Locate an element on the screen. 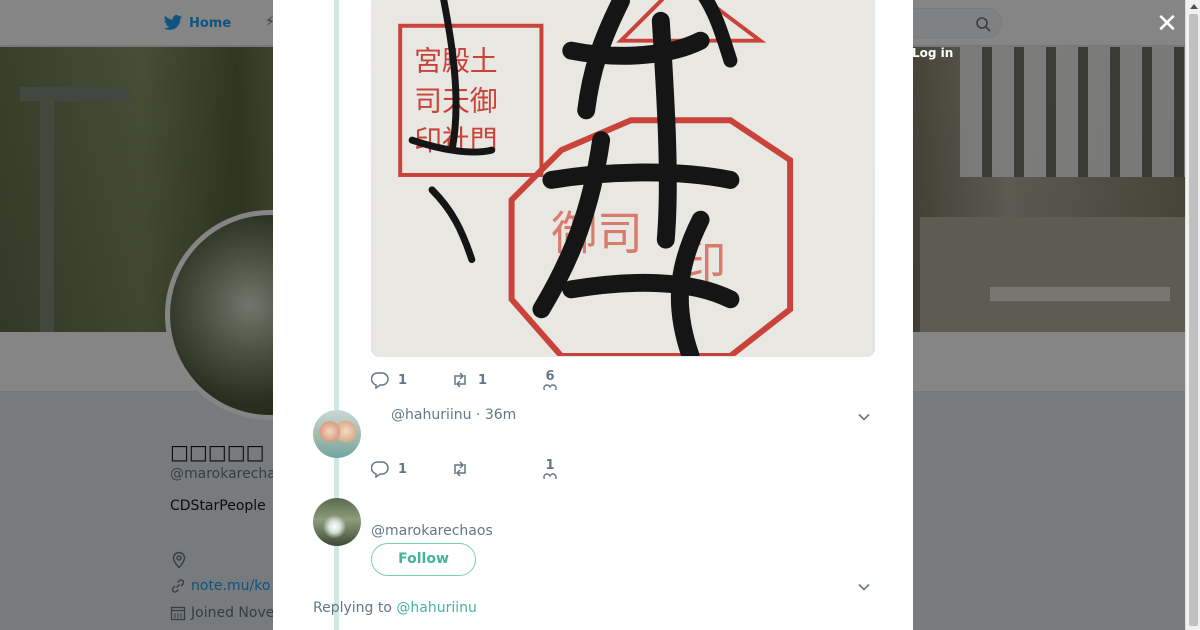 The width and height of the screenshot is (1200, 630). retweet-count: 1 is located at coordinates (483, 380).